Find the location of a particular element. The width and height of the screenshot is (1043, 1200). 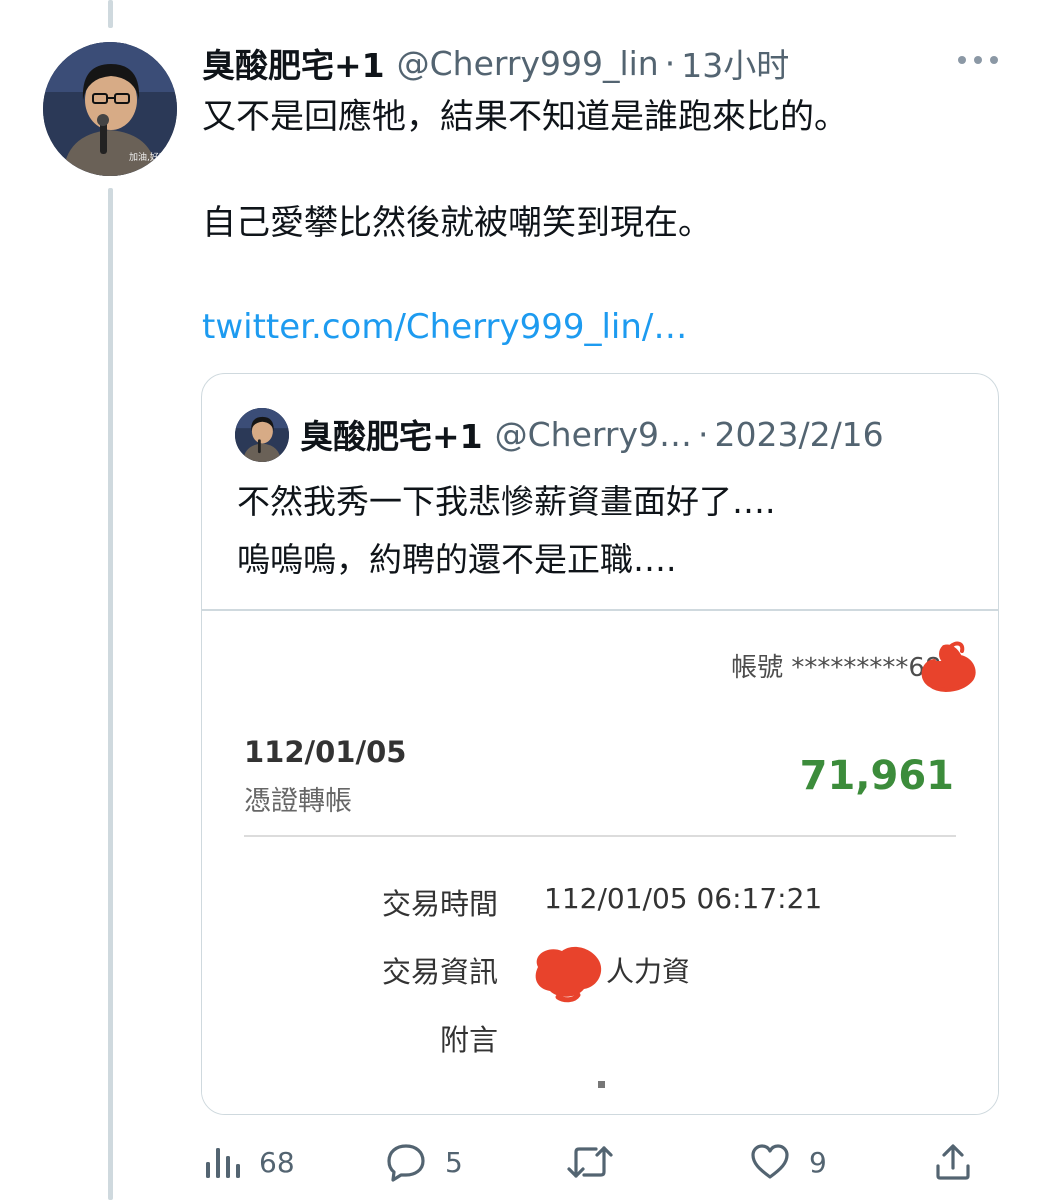

views-count: 68 is located at coordinates (277, 1162).